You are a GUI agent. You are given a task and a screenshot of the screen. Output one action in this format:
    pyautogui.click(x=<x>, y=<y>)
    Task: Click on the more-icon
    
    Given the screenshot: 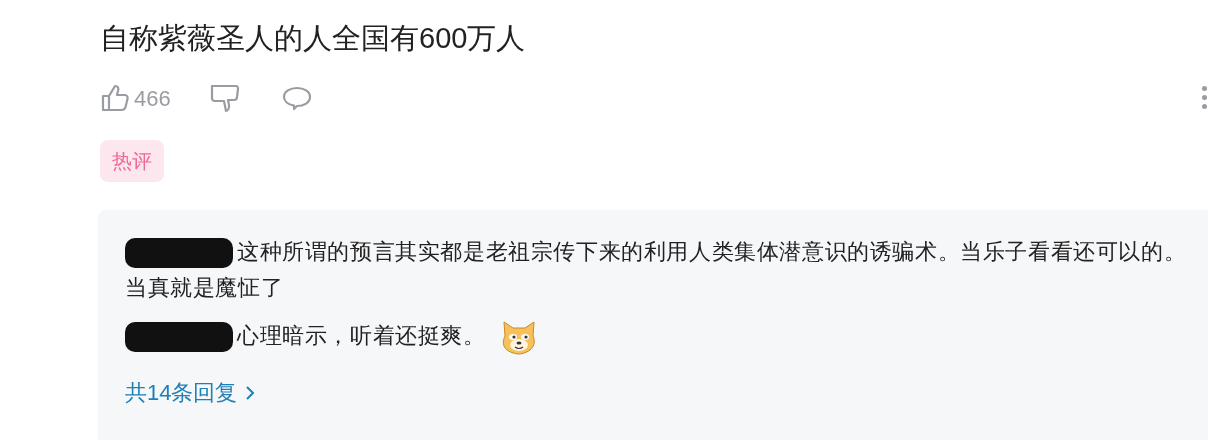 What is the action you would take?
    pyautogui.click(x=1204, y=97)
    